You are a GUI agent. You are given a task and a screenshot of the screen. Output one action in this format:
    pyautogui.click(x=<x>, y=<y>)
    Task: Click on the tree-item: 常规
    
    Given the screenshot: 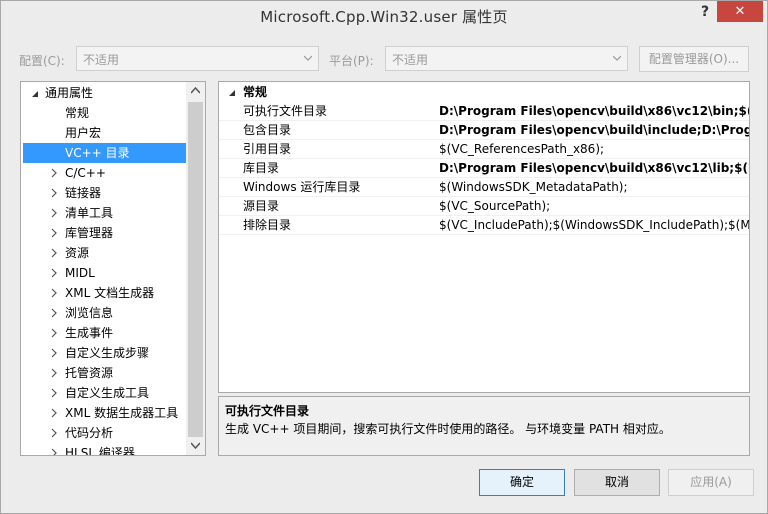 What is the action you would take?
    pyautogui.click(x=103, y=113)
    